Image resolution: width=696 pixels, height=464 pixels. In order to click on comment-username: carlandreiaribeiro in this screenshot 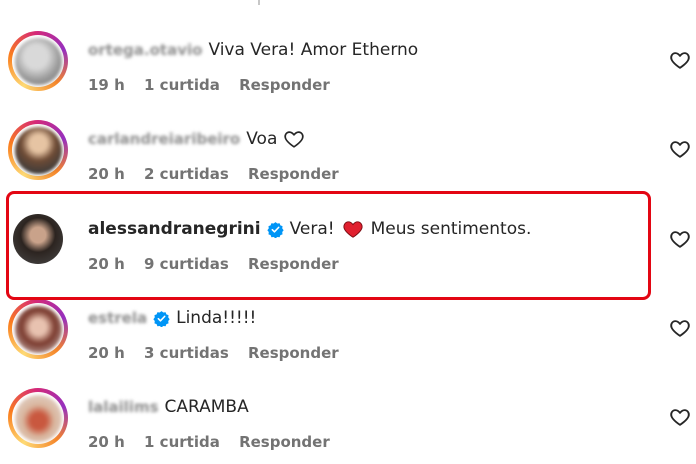, I will do `click(164, 139)`.